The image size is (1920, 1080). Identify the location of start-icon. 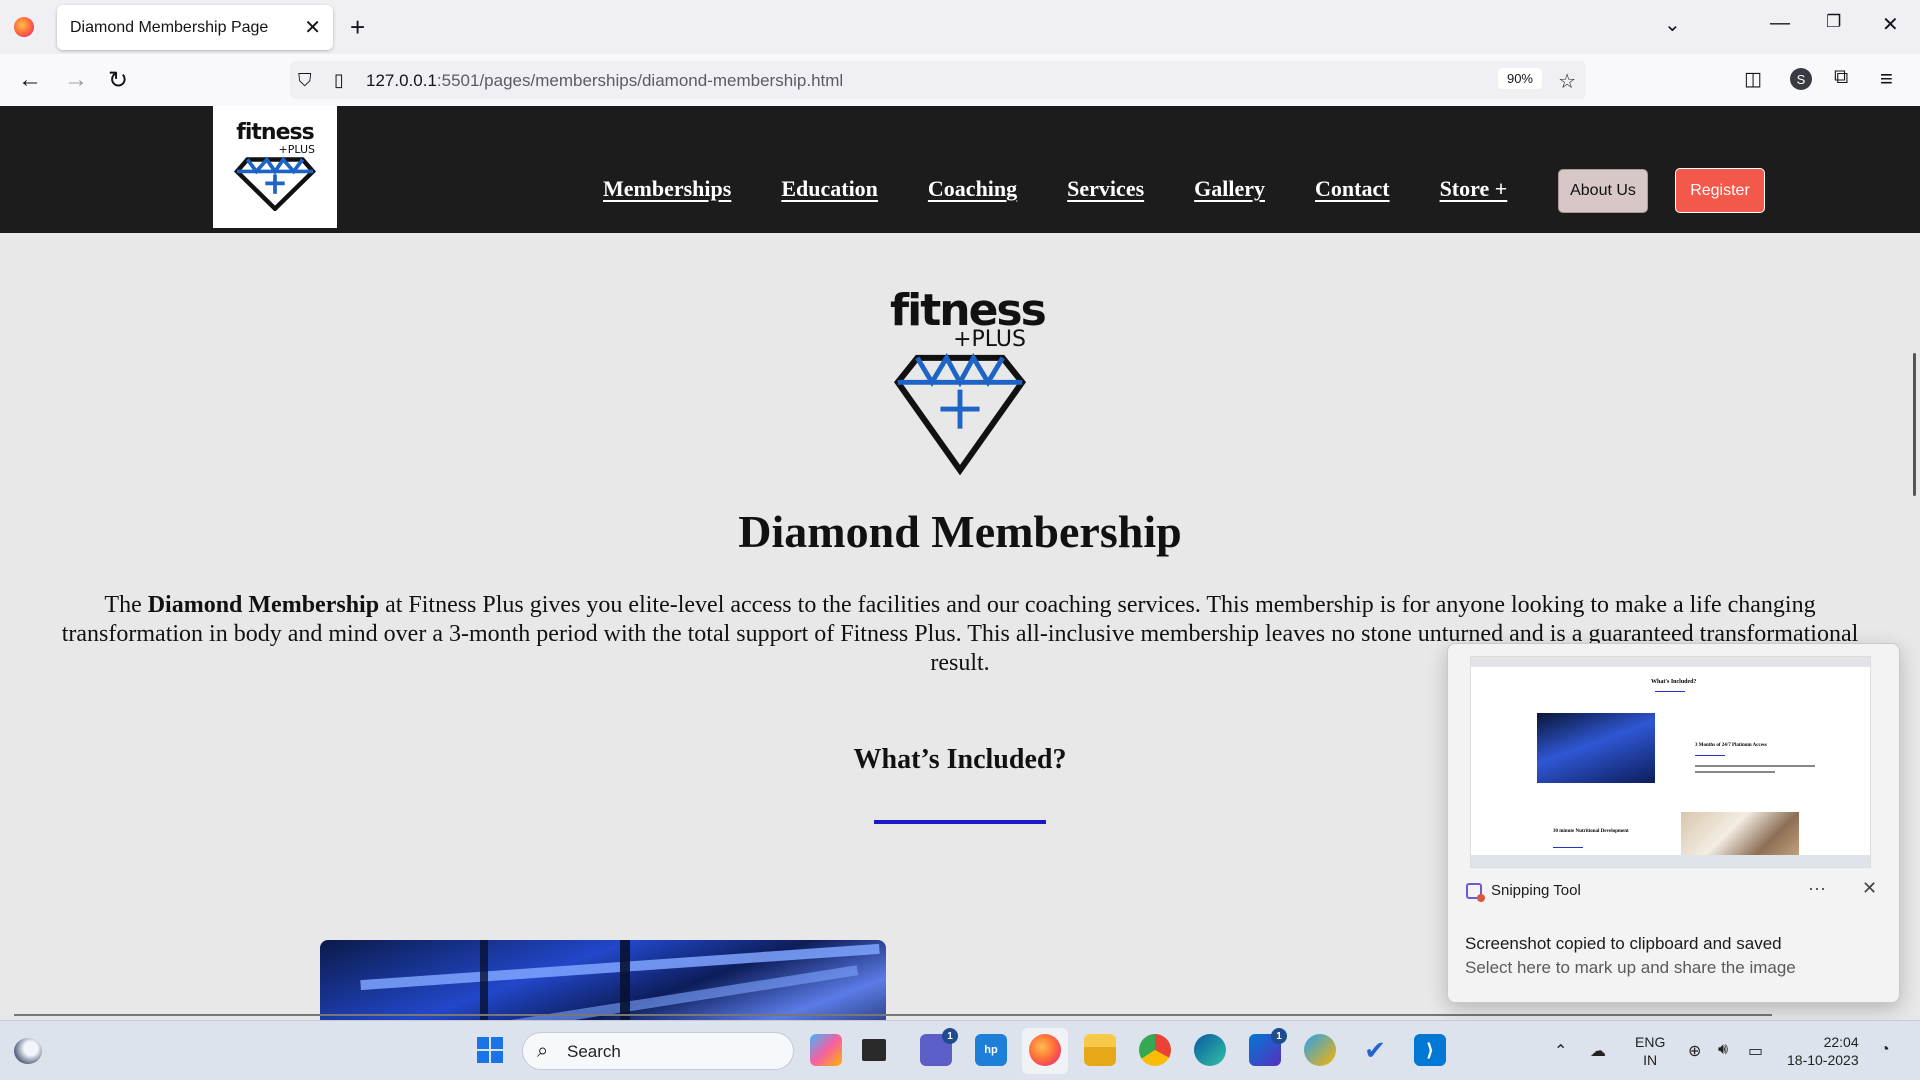
(490, 1050).